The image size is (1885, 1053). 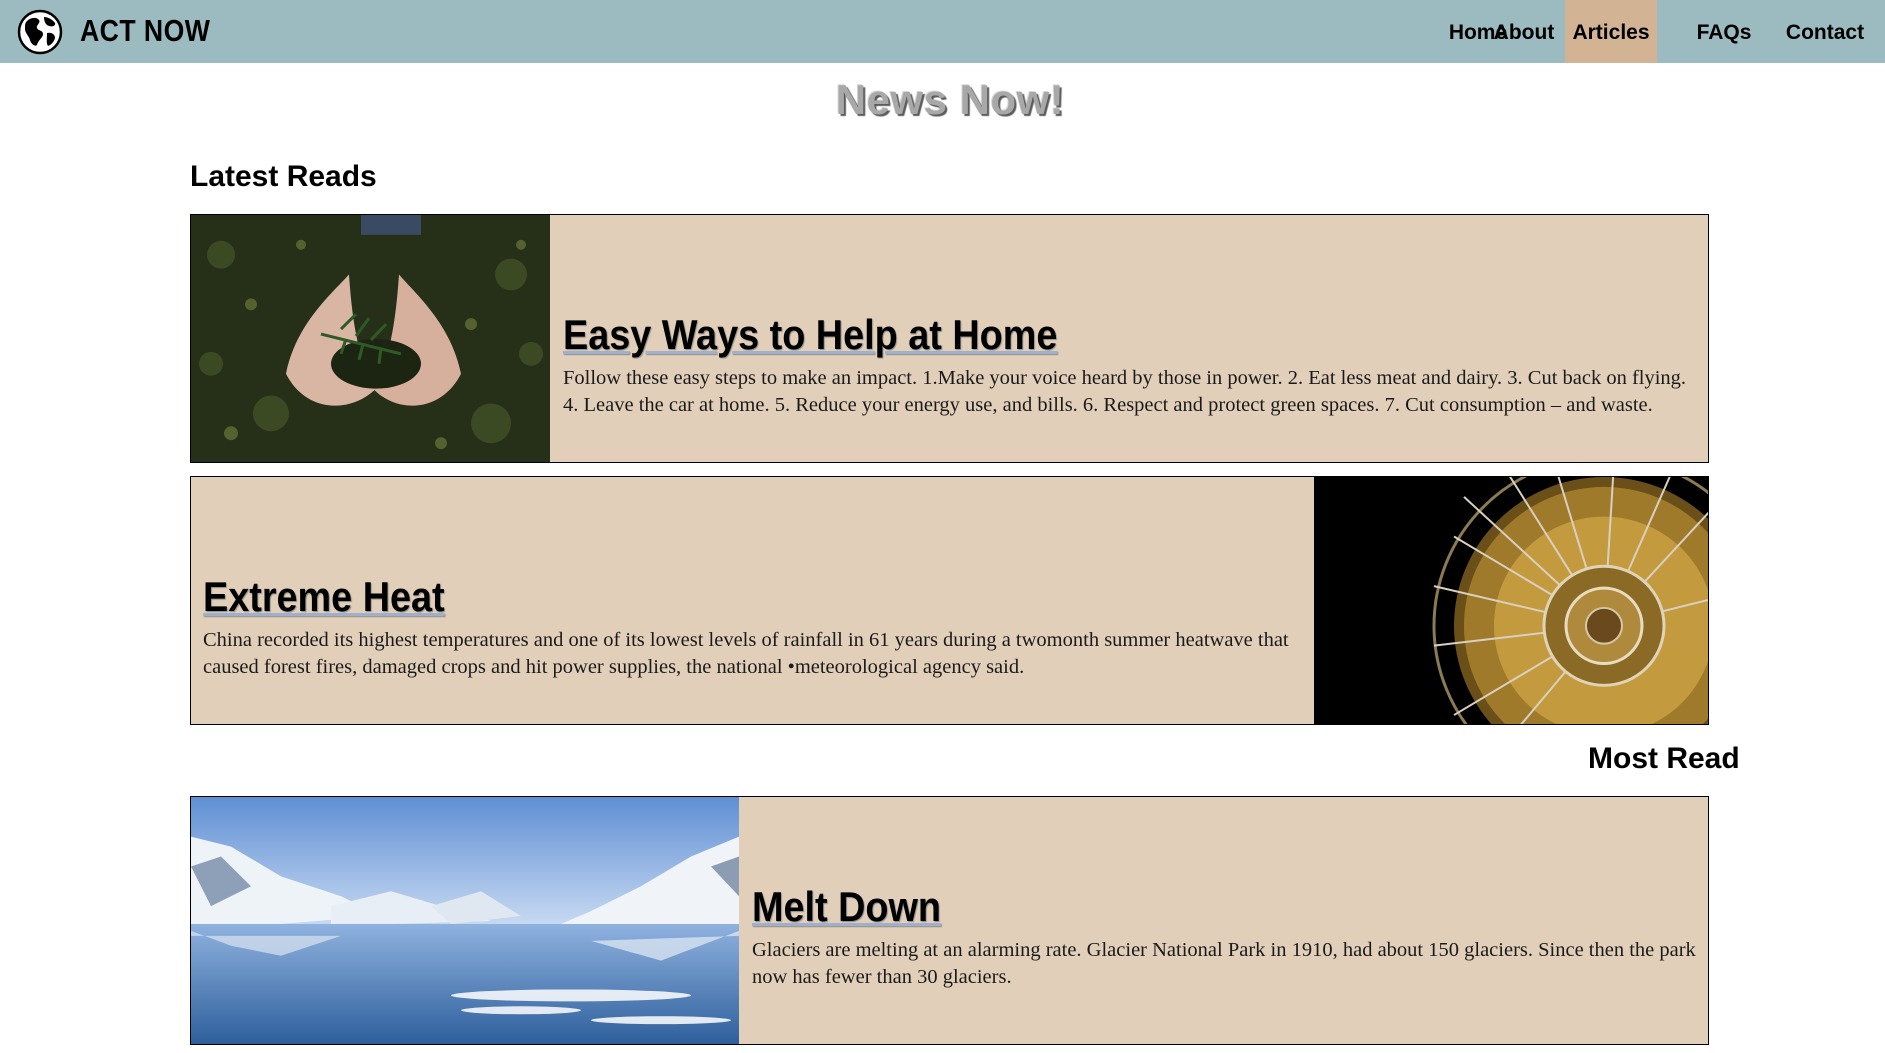 What do you see at coordinates (324, 597) in the screenshot?
I see `article-title: Extreme Heat` at bounding box center [324, 597].